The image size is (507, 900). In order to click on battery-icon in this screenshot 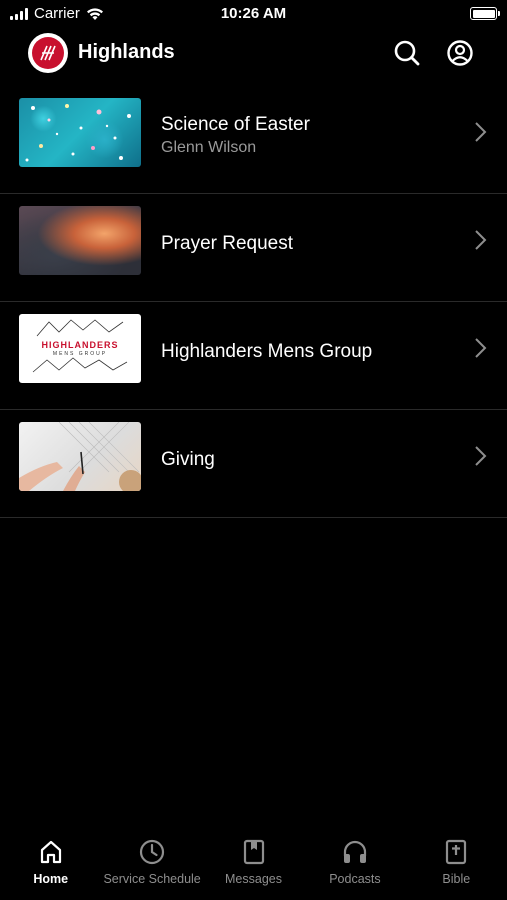, I will do `click(485, 13)`.